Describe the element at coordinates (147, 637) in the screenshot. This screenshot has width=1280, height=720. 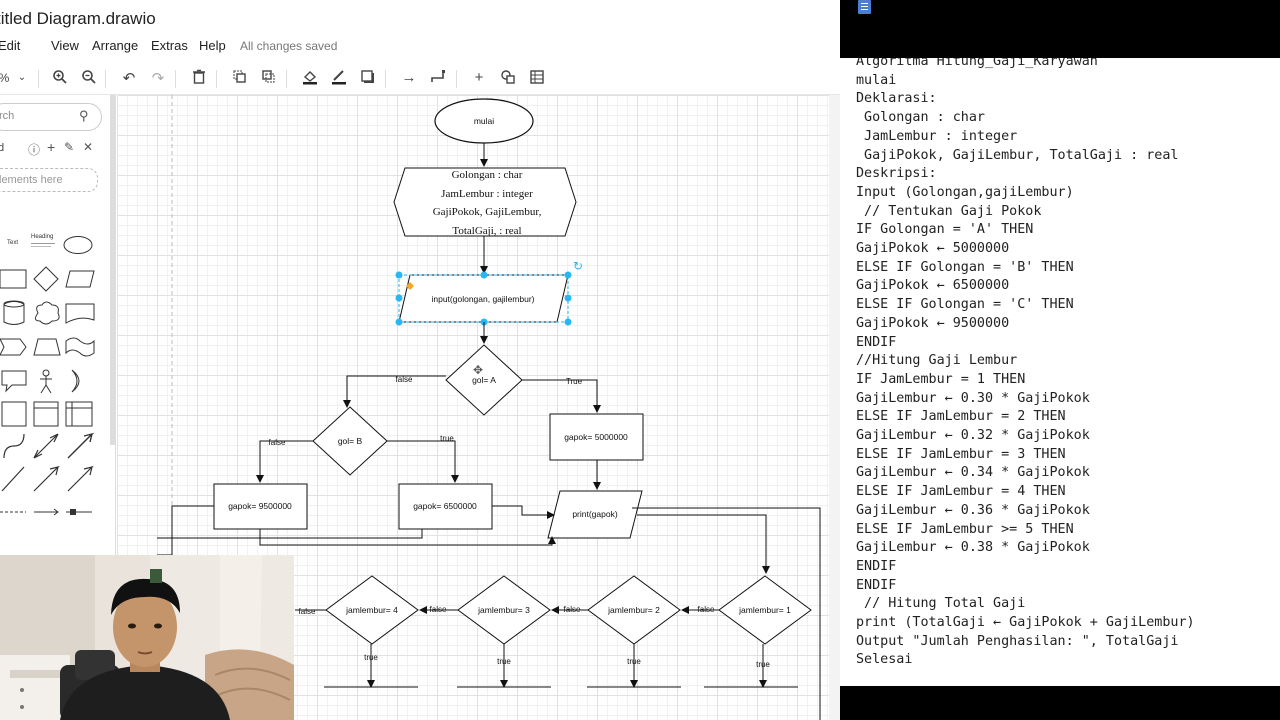
I see `webcam-overlay` at that location.